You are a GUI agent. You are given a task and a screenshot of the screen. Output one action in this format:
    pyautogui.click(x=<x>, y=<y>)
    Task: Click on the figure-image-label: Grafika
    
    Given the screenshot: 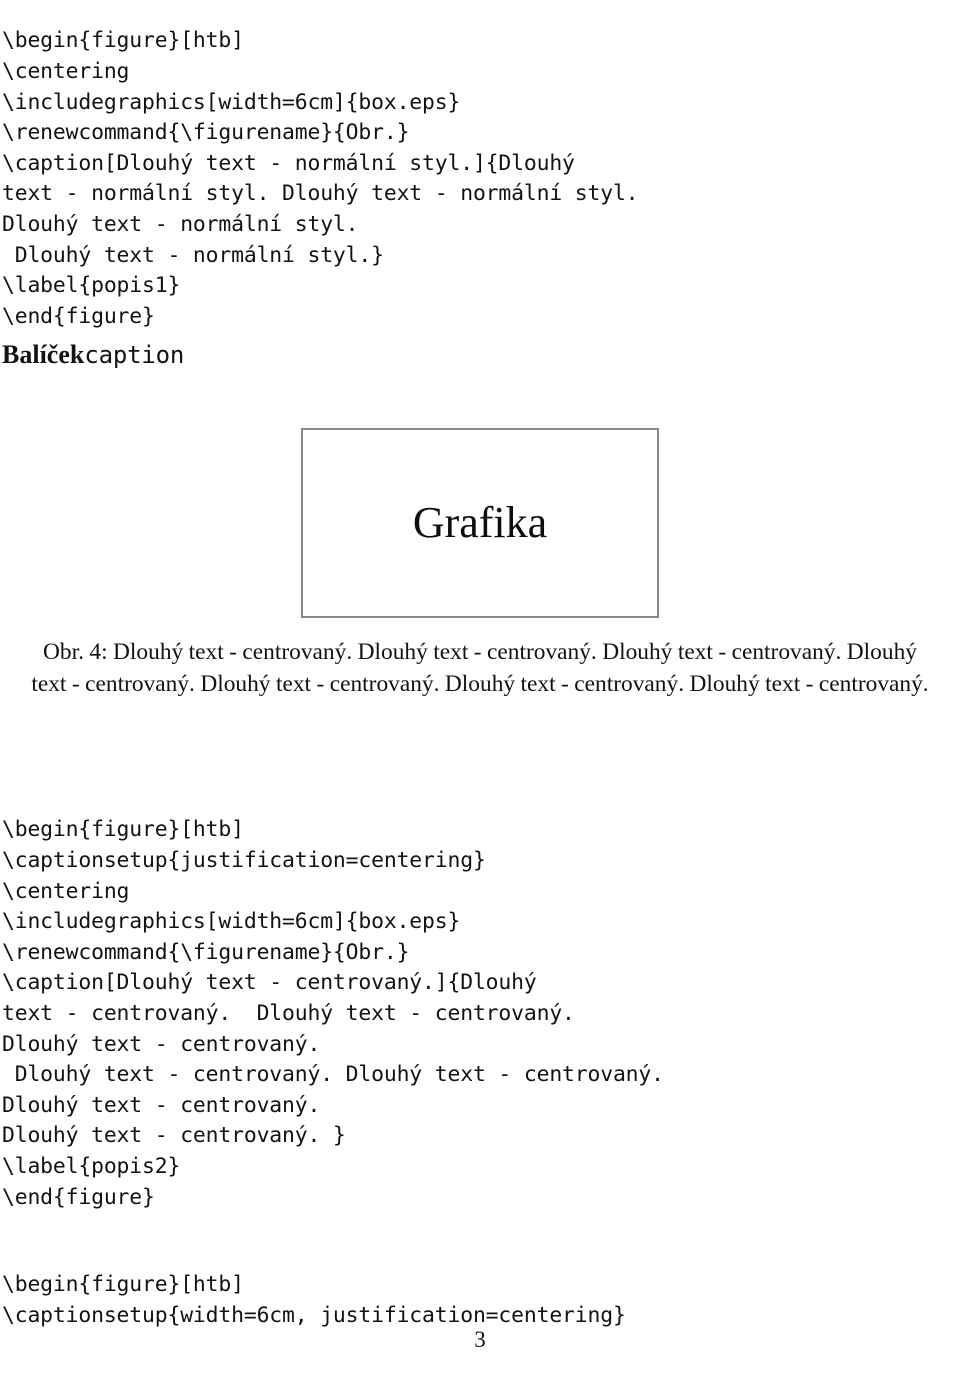 What is the action you would take?
    pyautogui.click(x=480, y=522)
    